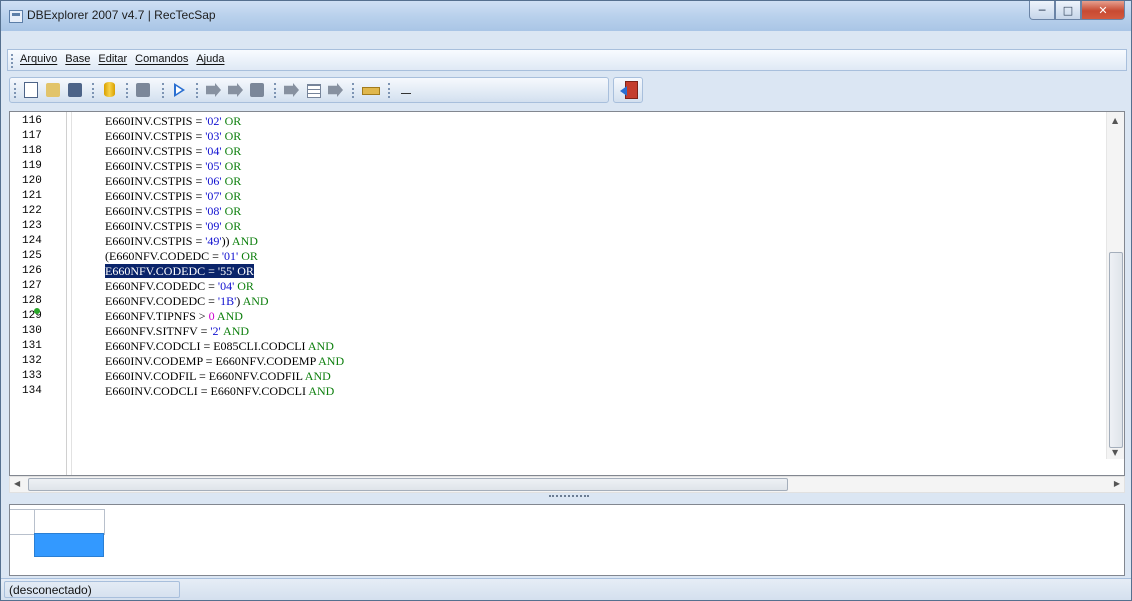 The image size is (1132, 601). Describe the element at coordinates (71, 293) in the screenshot. I see `gutter-divider` at that location.